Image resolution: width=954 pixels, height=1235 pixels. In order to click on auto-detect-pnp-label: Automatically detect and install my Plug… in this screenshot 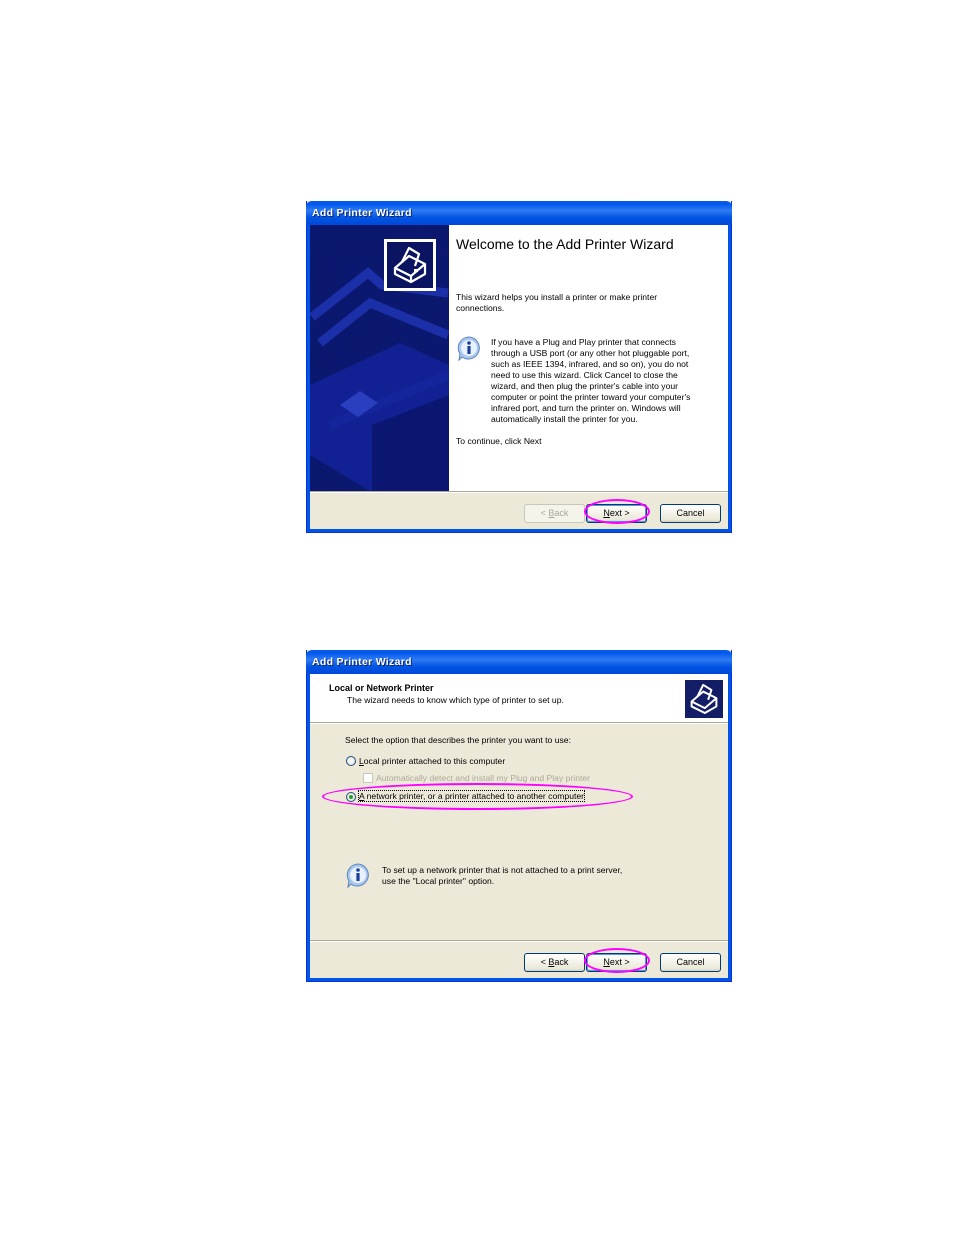, I will do `click(483, 778)`.